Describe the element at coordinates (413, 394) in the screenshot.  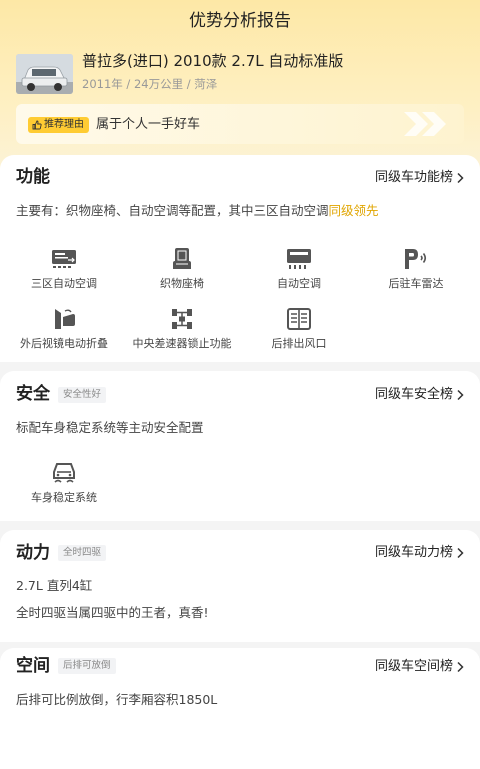
I see `safety-rank-label: 同级车安全榜` at that location.